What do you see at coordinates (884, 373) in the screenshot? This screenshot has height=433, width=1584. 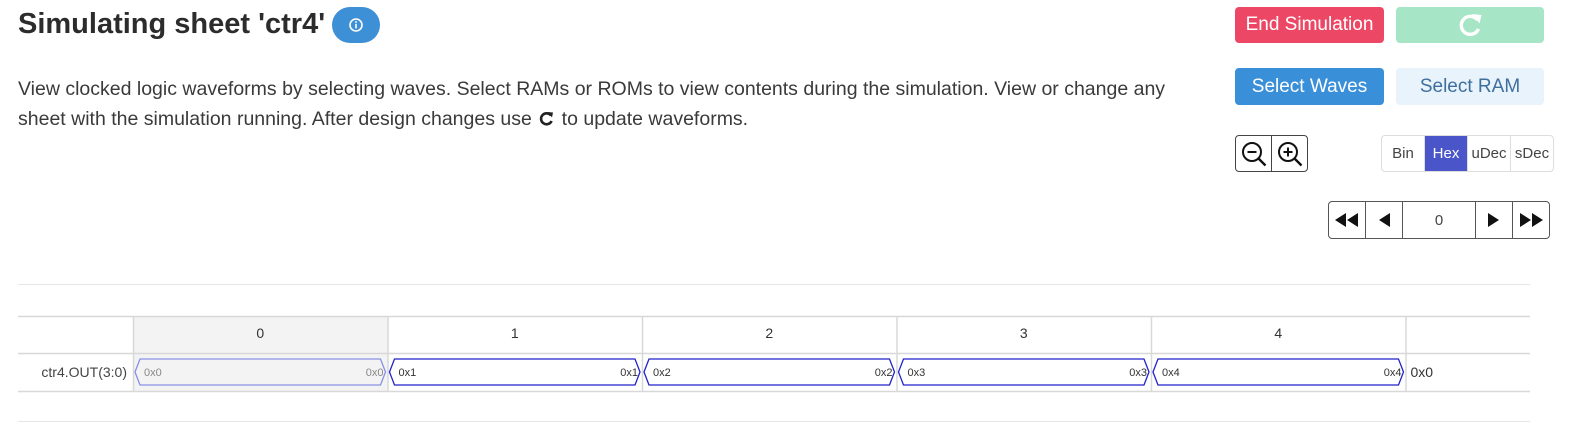 I see `wave-value-end: 0x2` at bounding box center [884, 373].